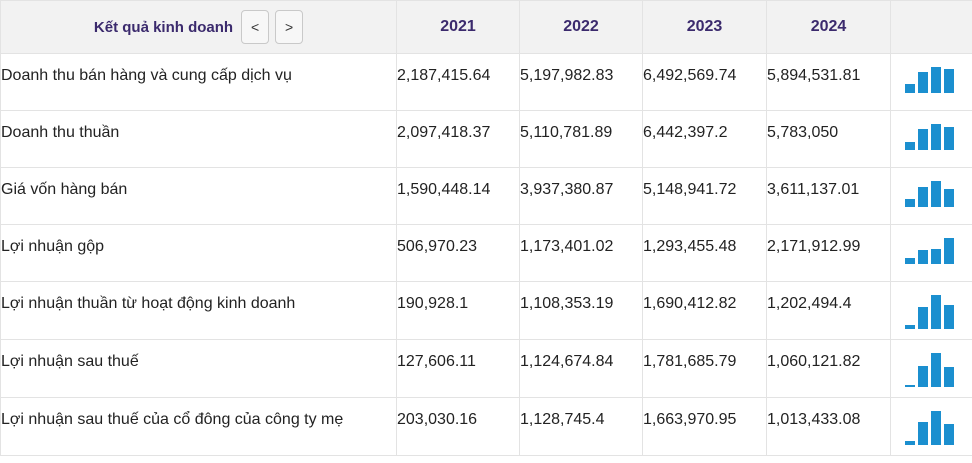 Image resolution: width=972 pixels, height=463 pixels. I want to click on row-value-2024: 5,783,050, so click(828, 139).